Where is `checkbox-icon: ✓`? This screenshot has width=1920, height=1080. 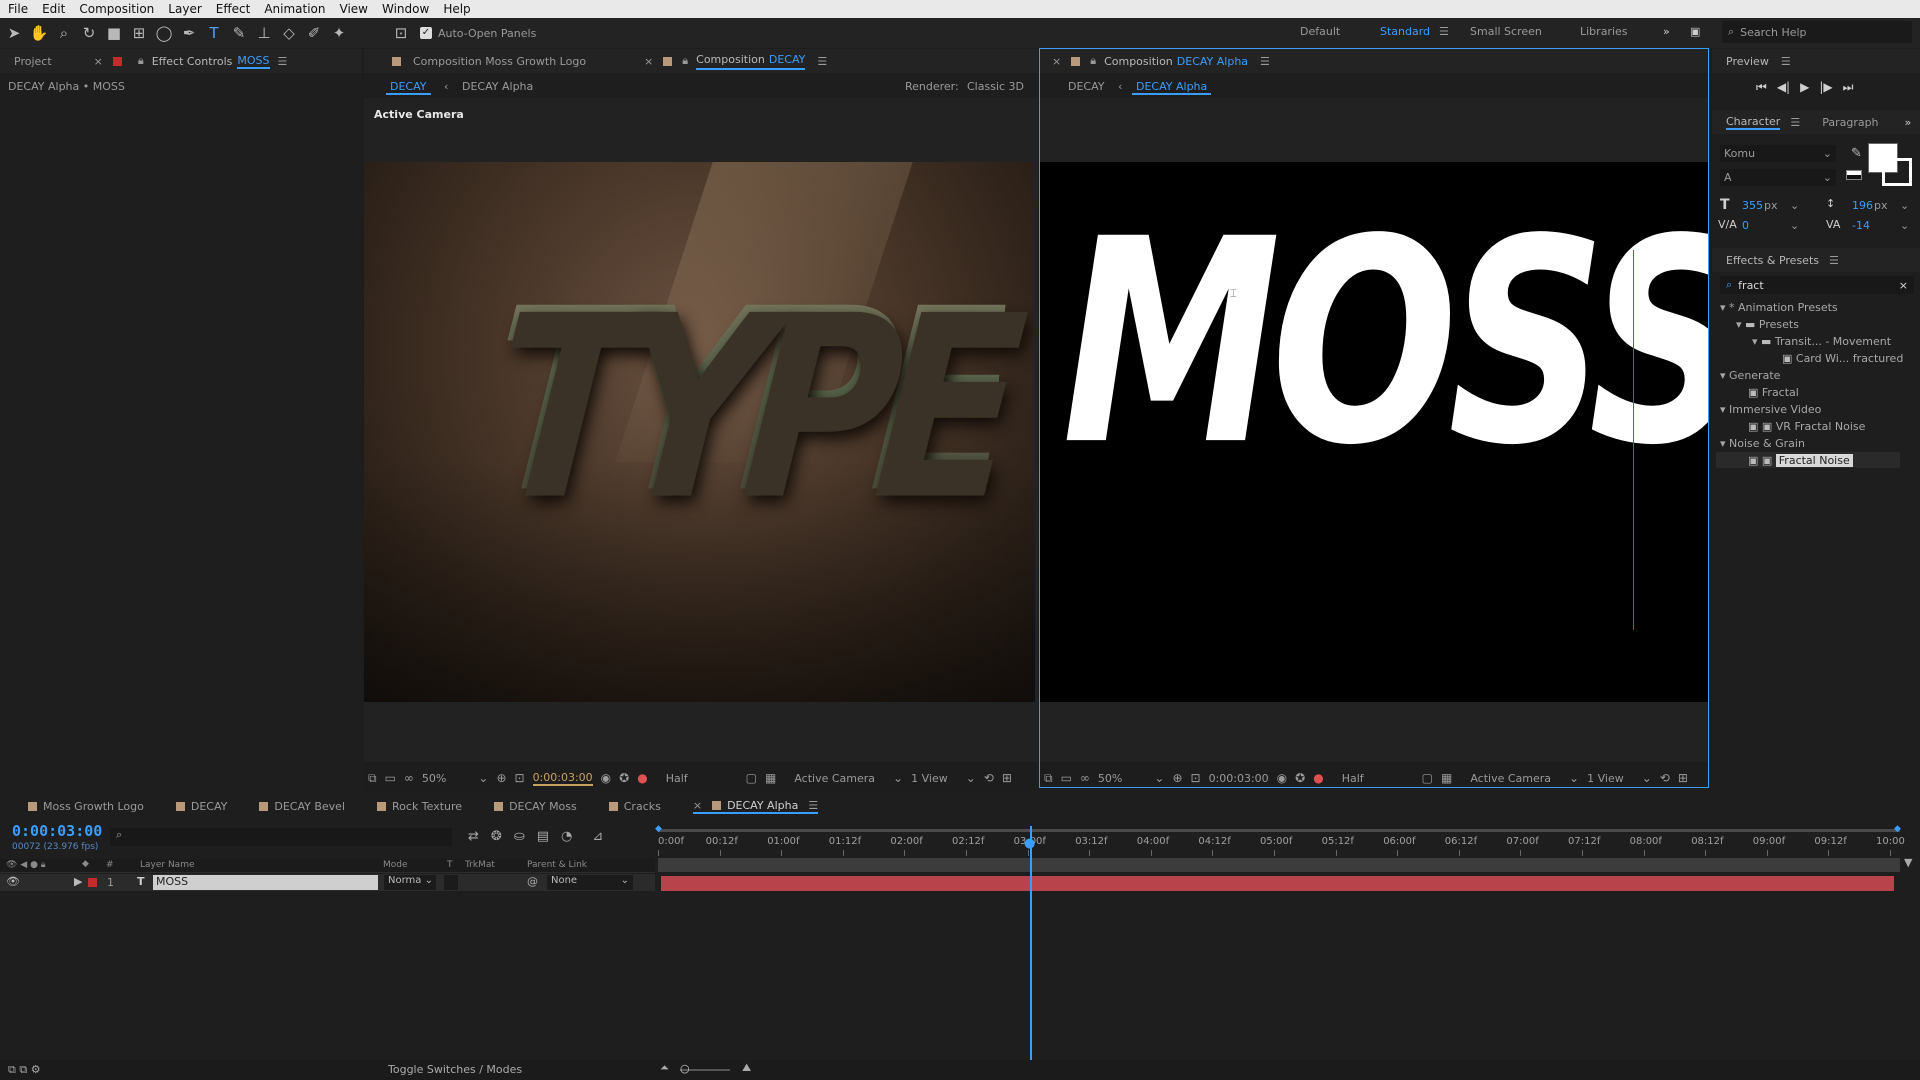
checkbox-icon: ✓ is located at coordinates (426, 33).